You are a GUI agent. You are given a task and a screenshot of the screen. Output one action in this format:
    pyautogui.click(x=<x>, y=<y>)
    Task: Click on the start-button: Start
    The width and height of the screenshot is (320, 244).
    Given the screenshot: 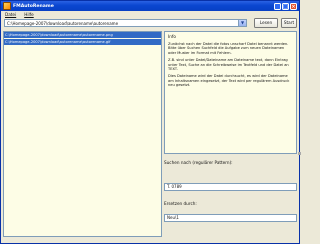 What is the action you would take?
    pyautogui.click(x=289, y=23)
    